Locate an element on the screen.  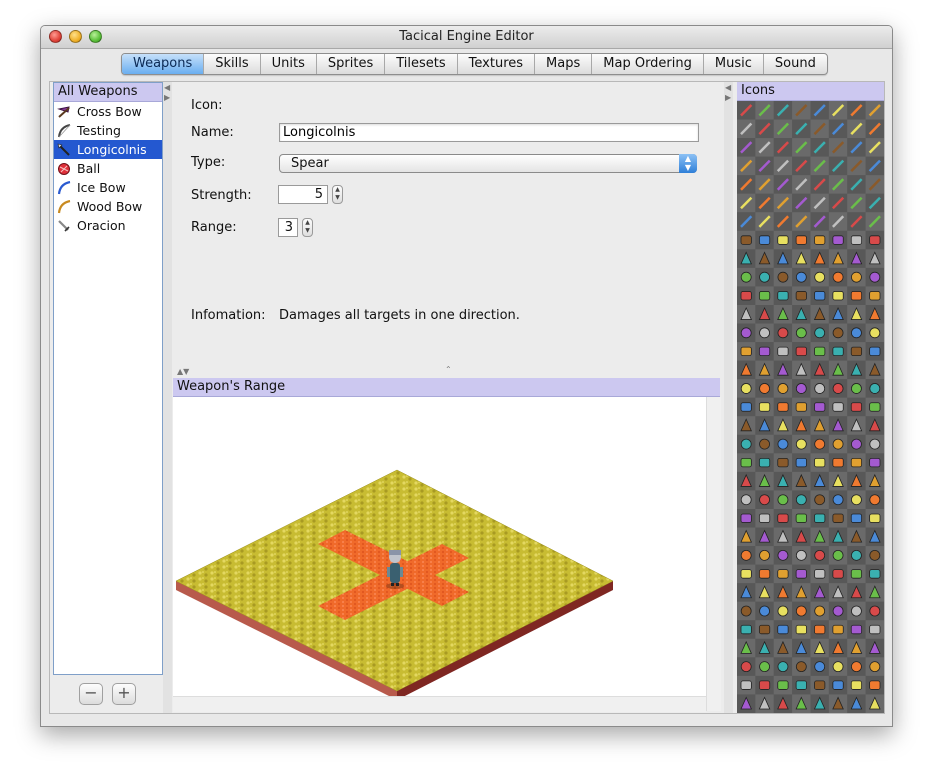
list-item: Cross Bow is located at coordinates (108, 111).